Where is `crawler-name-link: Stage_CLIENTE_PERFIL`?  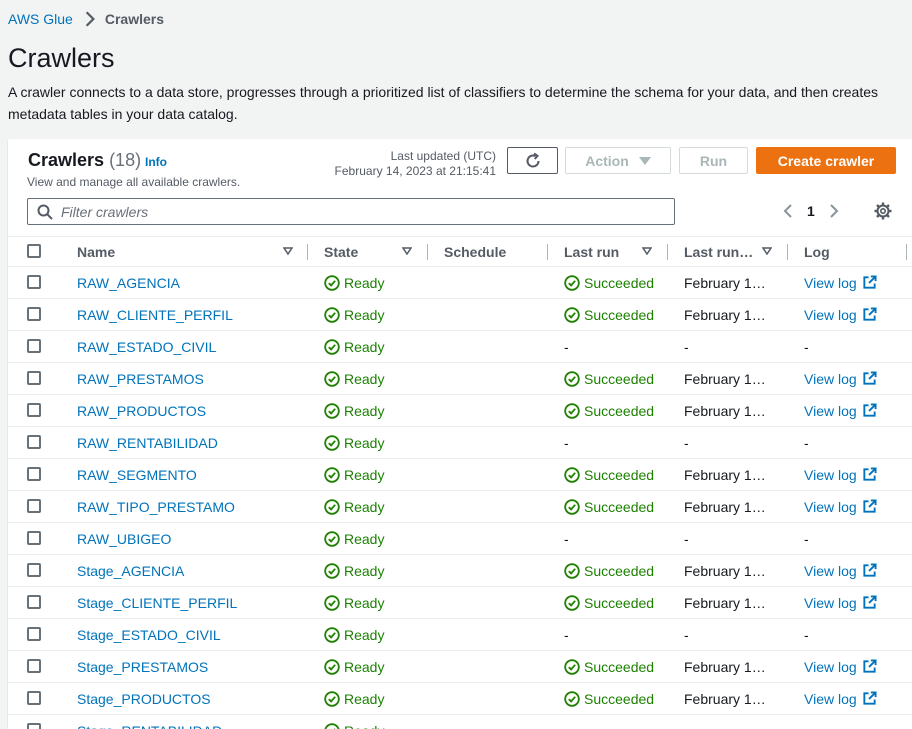 crawler-name-link: Stage_CLIENTE_PERFIL is located at coordinates (157, 602).